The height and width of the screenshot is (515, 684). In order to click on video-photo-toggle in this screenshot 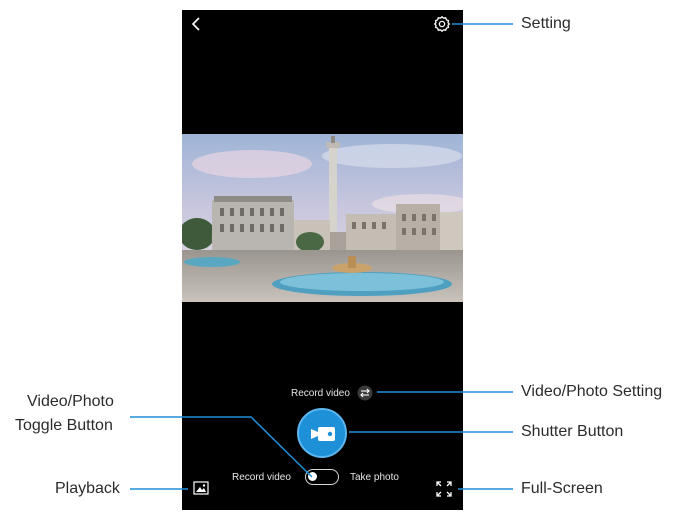, I will do `click(322, 477)`.